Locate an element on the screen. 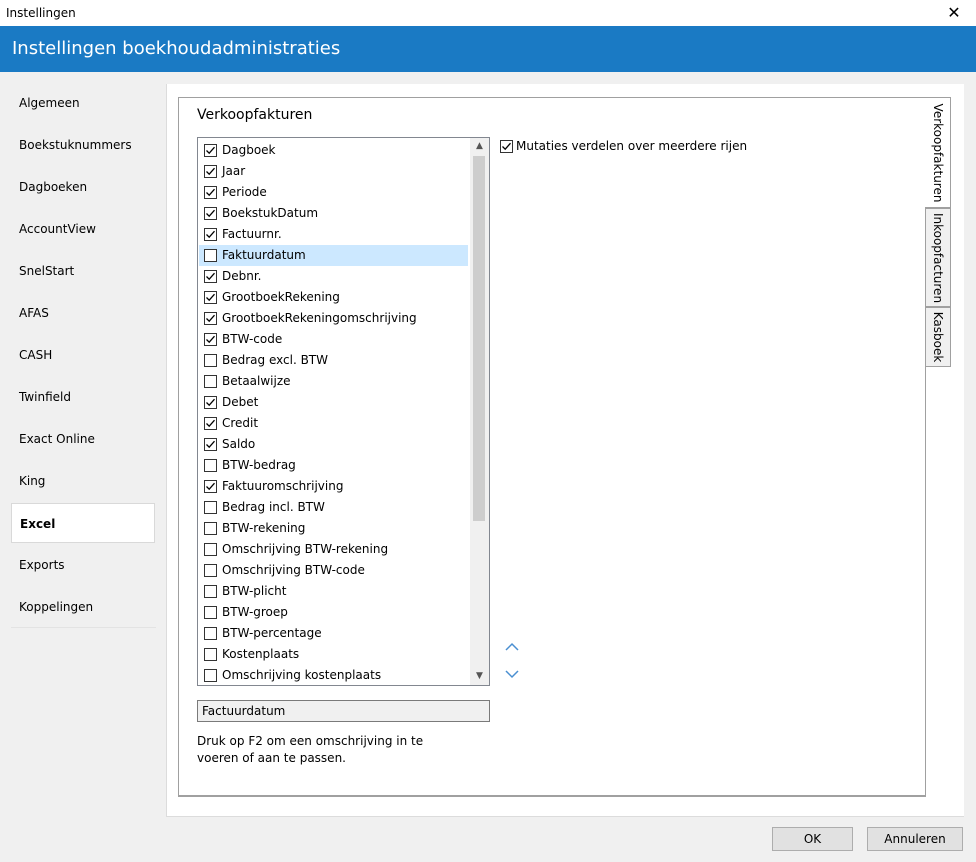 Image resolution: width=976 pixels, height=862 pixels. sidebar-divider is located at coordinates (83, 627).